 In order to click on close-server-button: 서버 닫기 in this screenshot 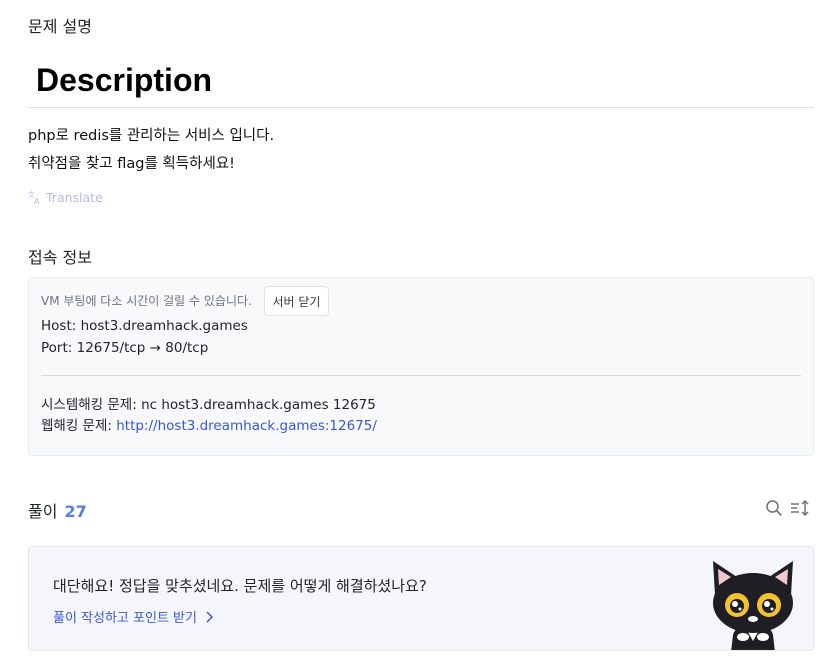, I will do `click(296, 301)`.